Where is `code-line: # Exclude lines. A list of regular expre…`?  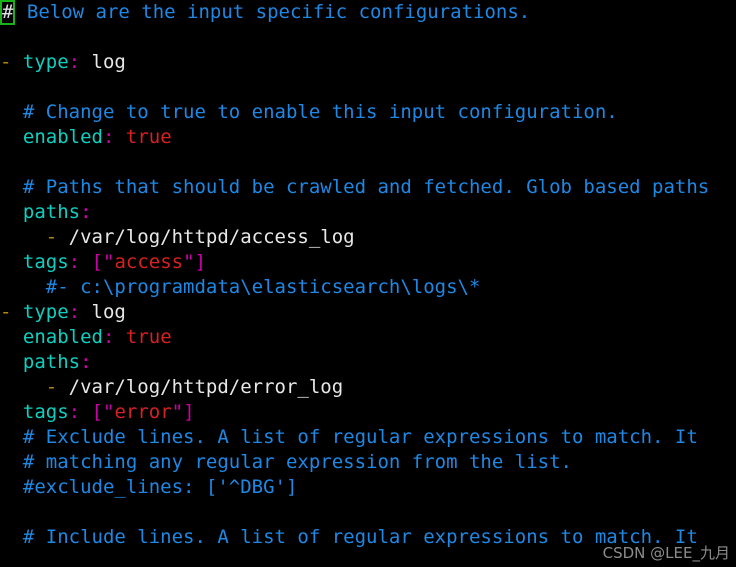
code-line: # Exclude lines. A list of regular expre… is located at coordinates (368, 437).